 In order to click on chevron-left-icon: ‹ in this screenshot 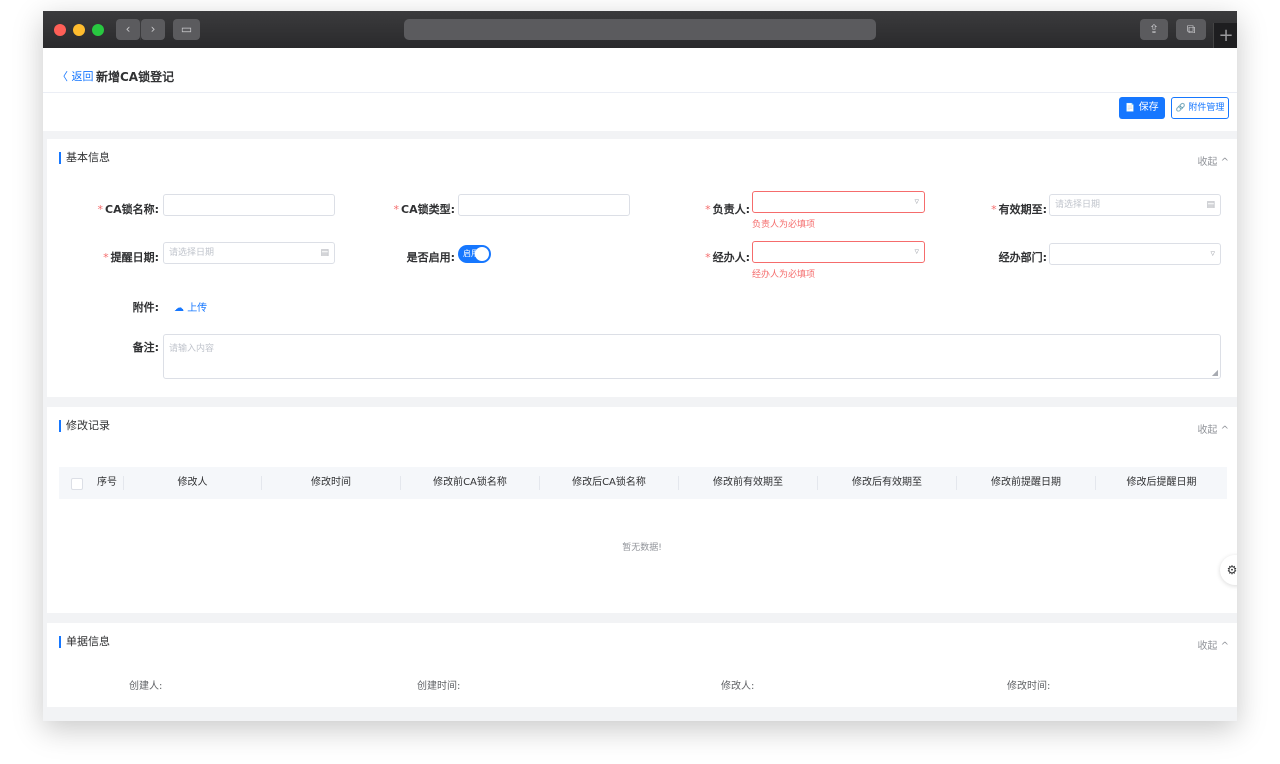, I will do `click(128, 29)`.